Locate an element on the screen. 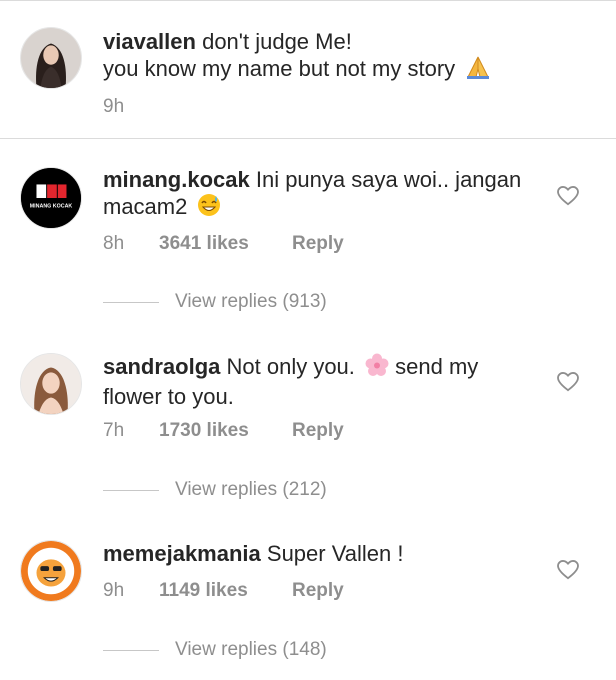 The image size is (616, 680). view-replies-button: View replies (148) is located at coordinates (251, 650).